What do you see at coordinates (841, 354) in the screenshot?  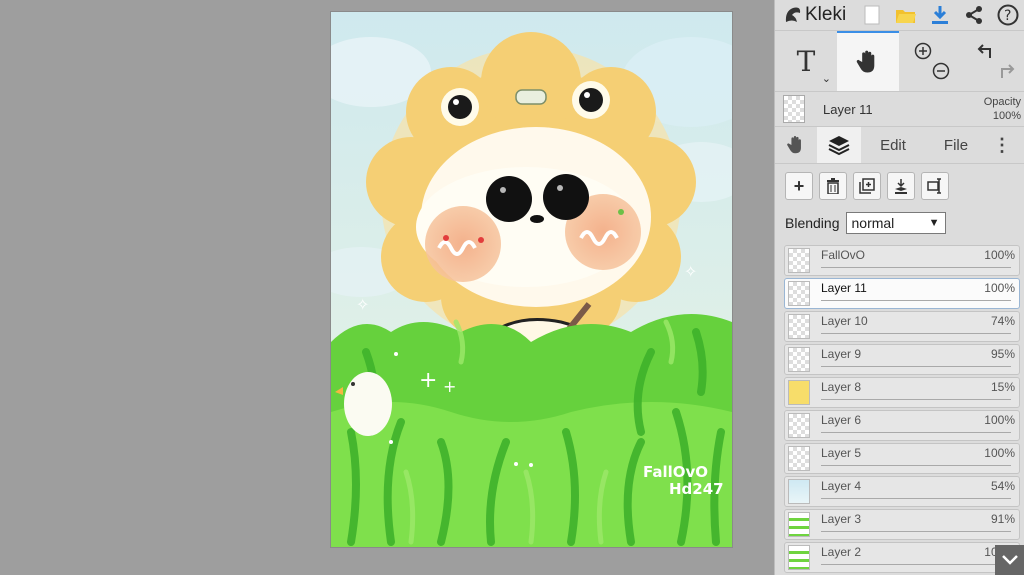 I see `layer-name: Layer 9` at bounding box center [841, 354].